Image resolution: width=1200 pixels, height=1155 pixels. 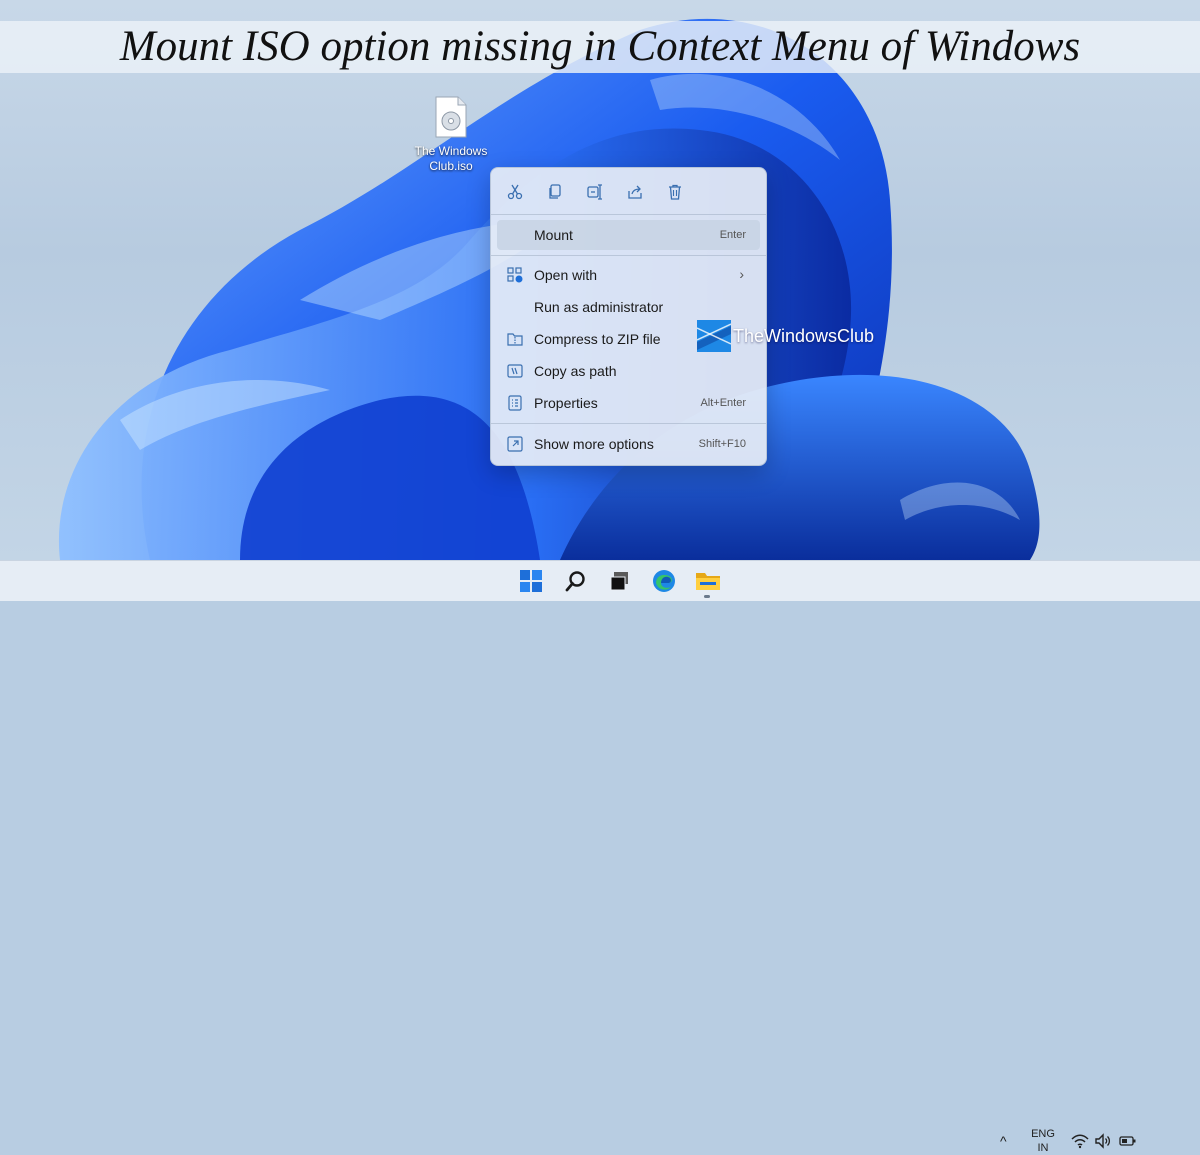 What do you see at coordinates (741, 274) in the screenshot?
I see `chevron-right-icon: ›` at bounding box center [741, 274].